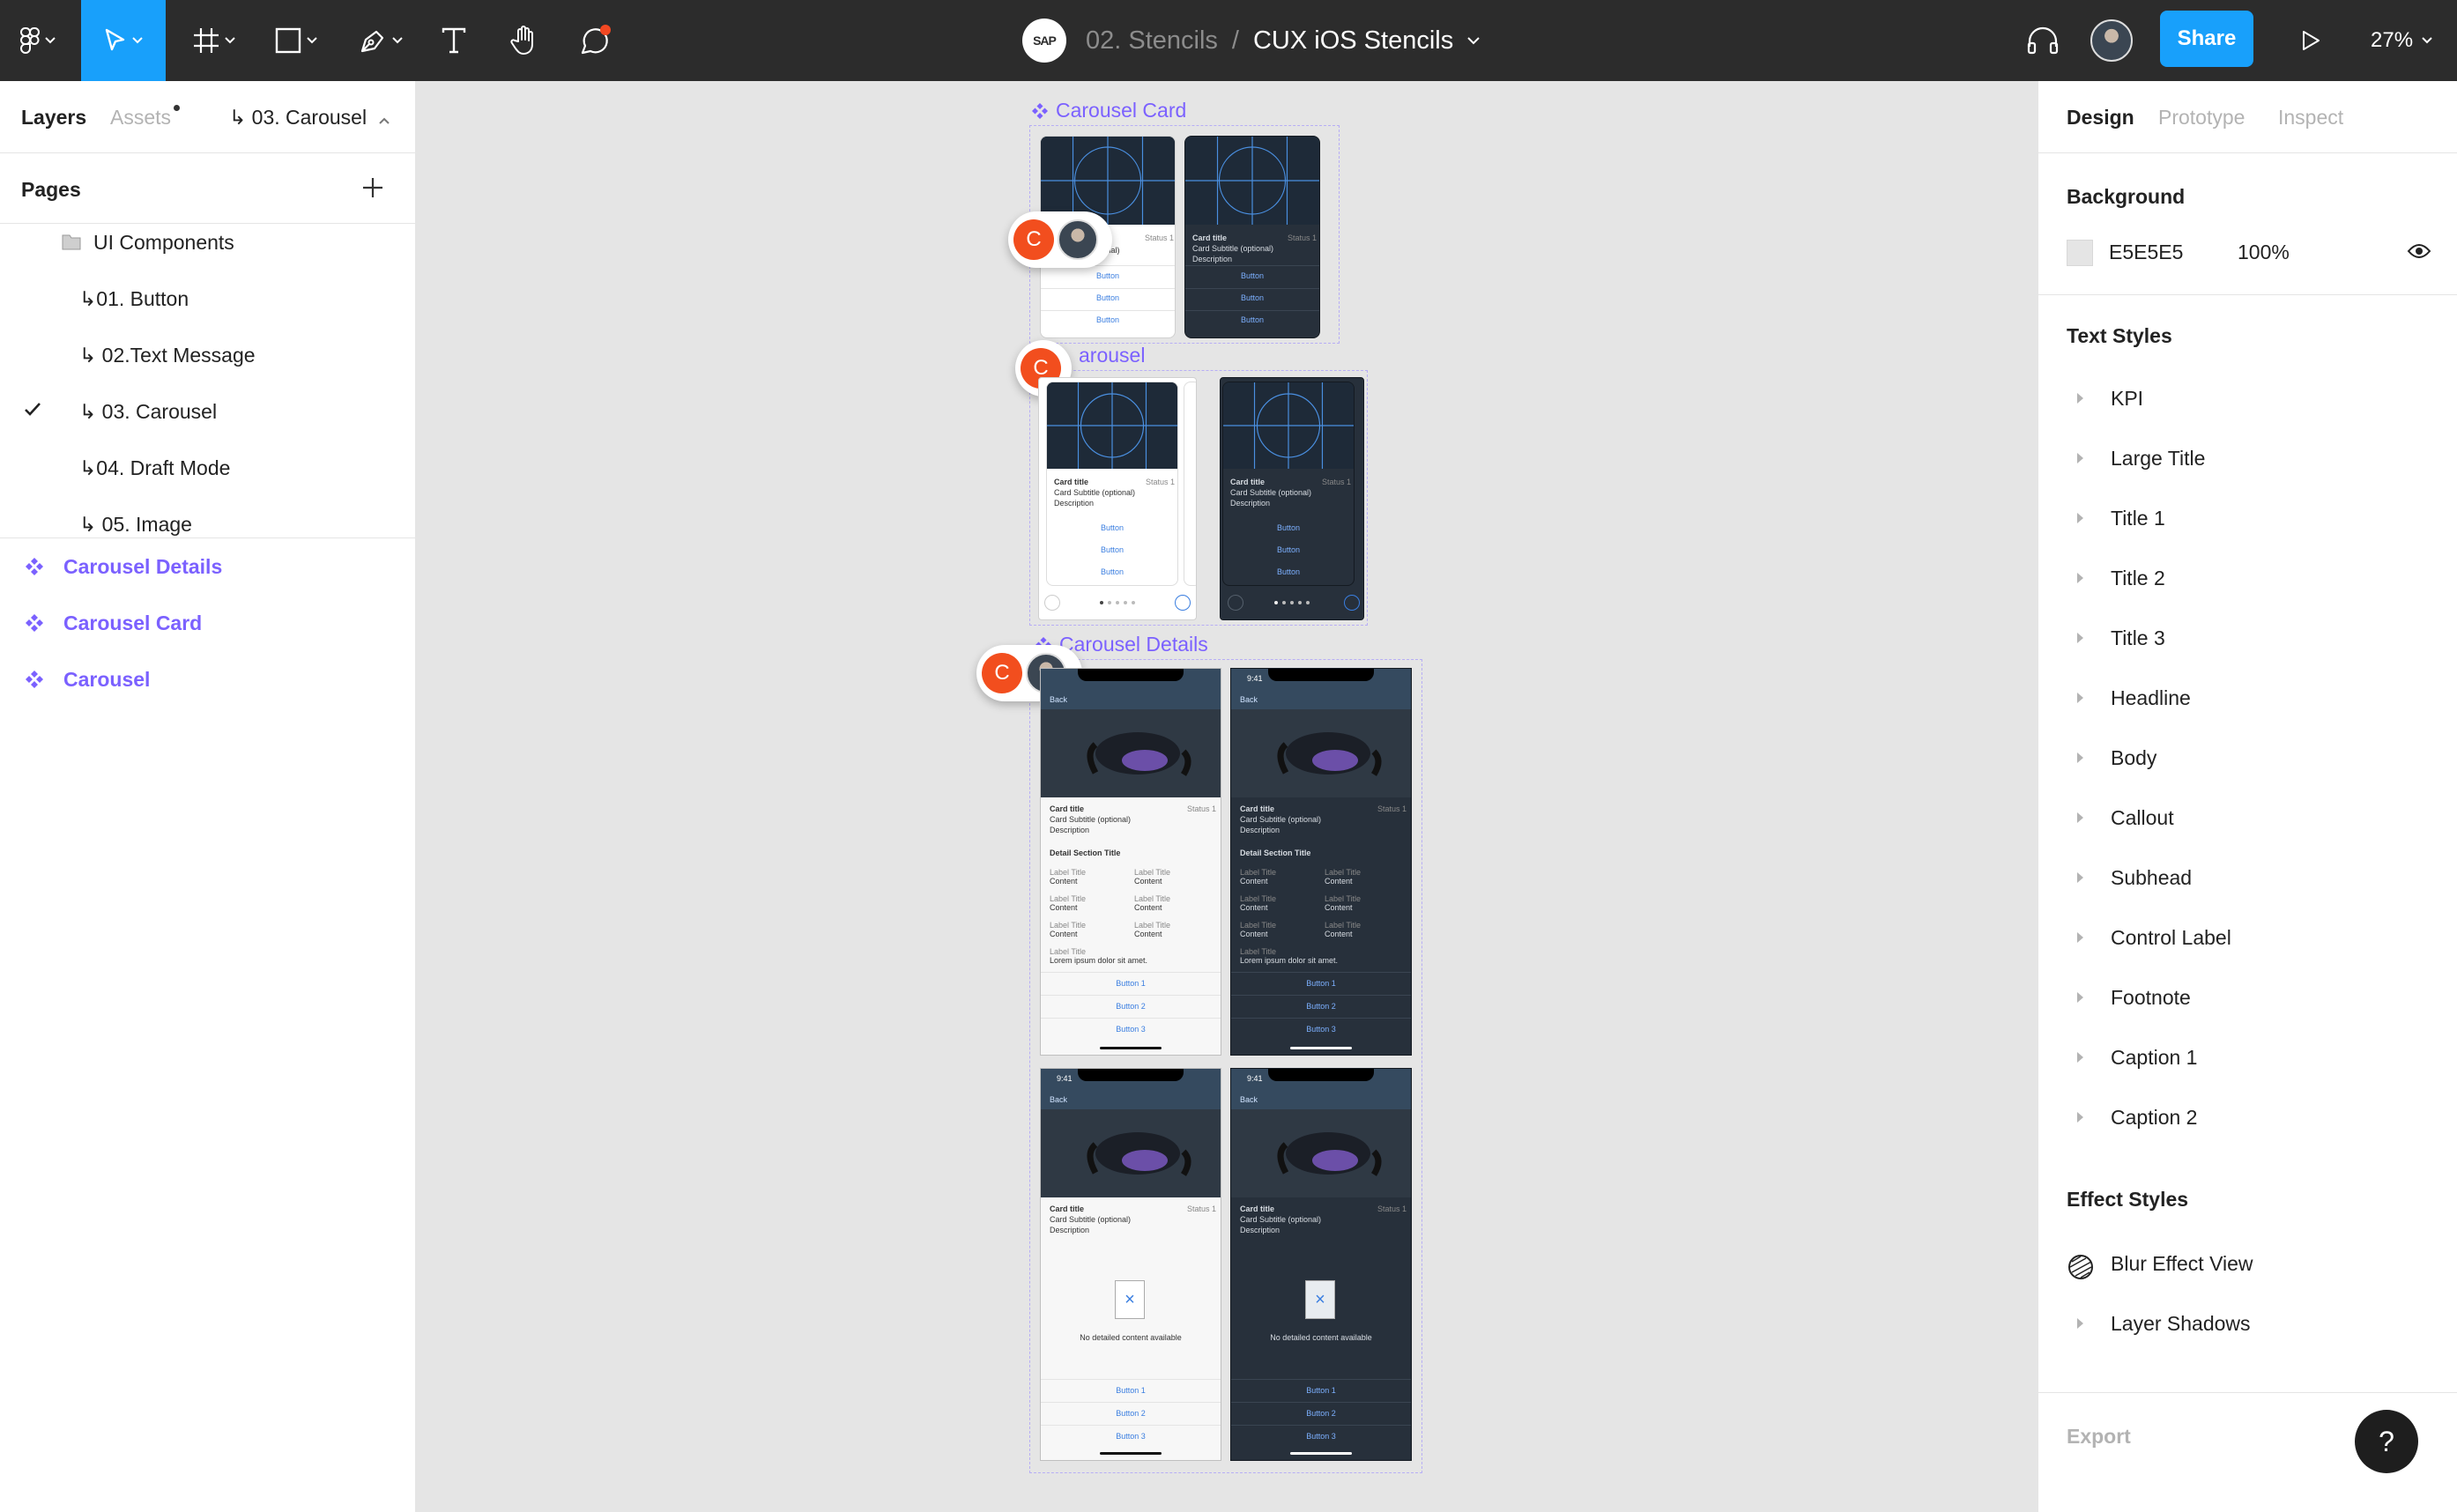 The height and width of the screenshot is (1512, 2457). What do you see at coordinates (2182, 1263) in the screenshot?
I see `effect-style-label: Blur Effect View` at bounding box center [2182, 1263].